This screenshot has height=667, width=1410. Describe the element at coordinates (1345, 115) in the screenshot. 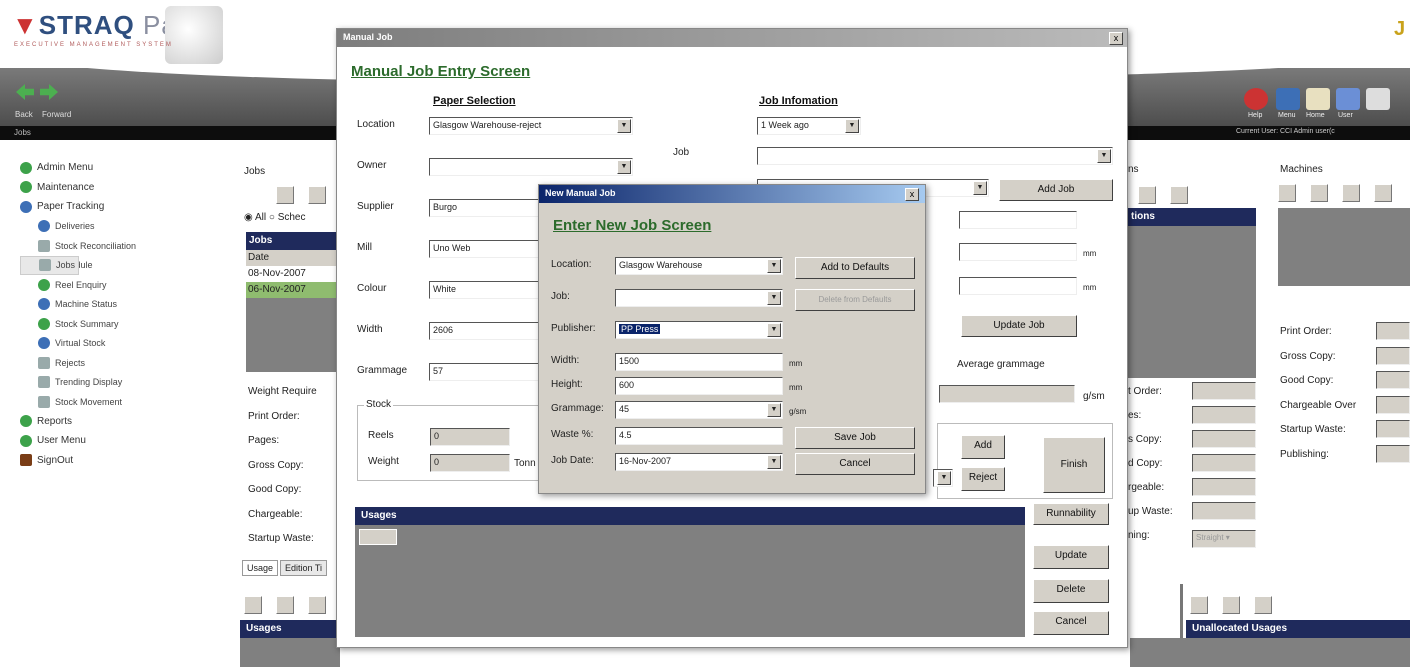

I see `user-label: User` at that location.